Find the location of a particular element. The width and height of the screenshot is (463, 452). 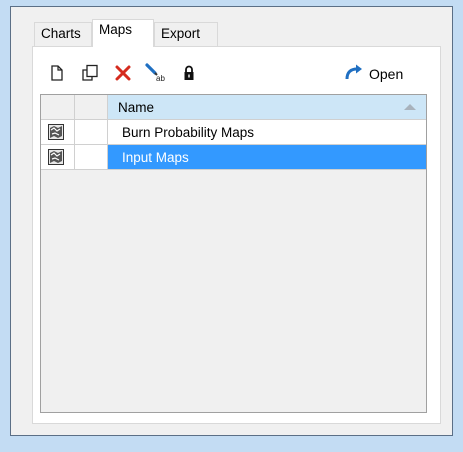

table-row-selected: Input Maps is located at coordinates (233, 157).